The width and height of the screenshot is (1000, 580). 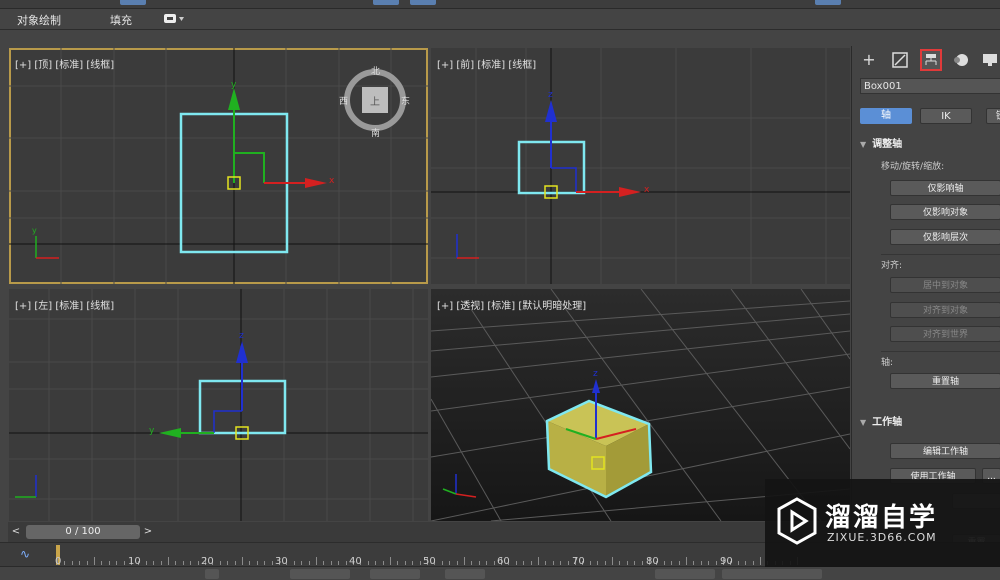 What do you see at coordinates (550, 95) in the screenshot?
I see `axis-label-z: z` at bounding box center [550, 95].